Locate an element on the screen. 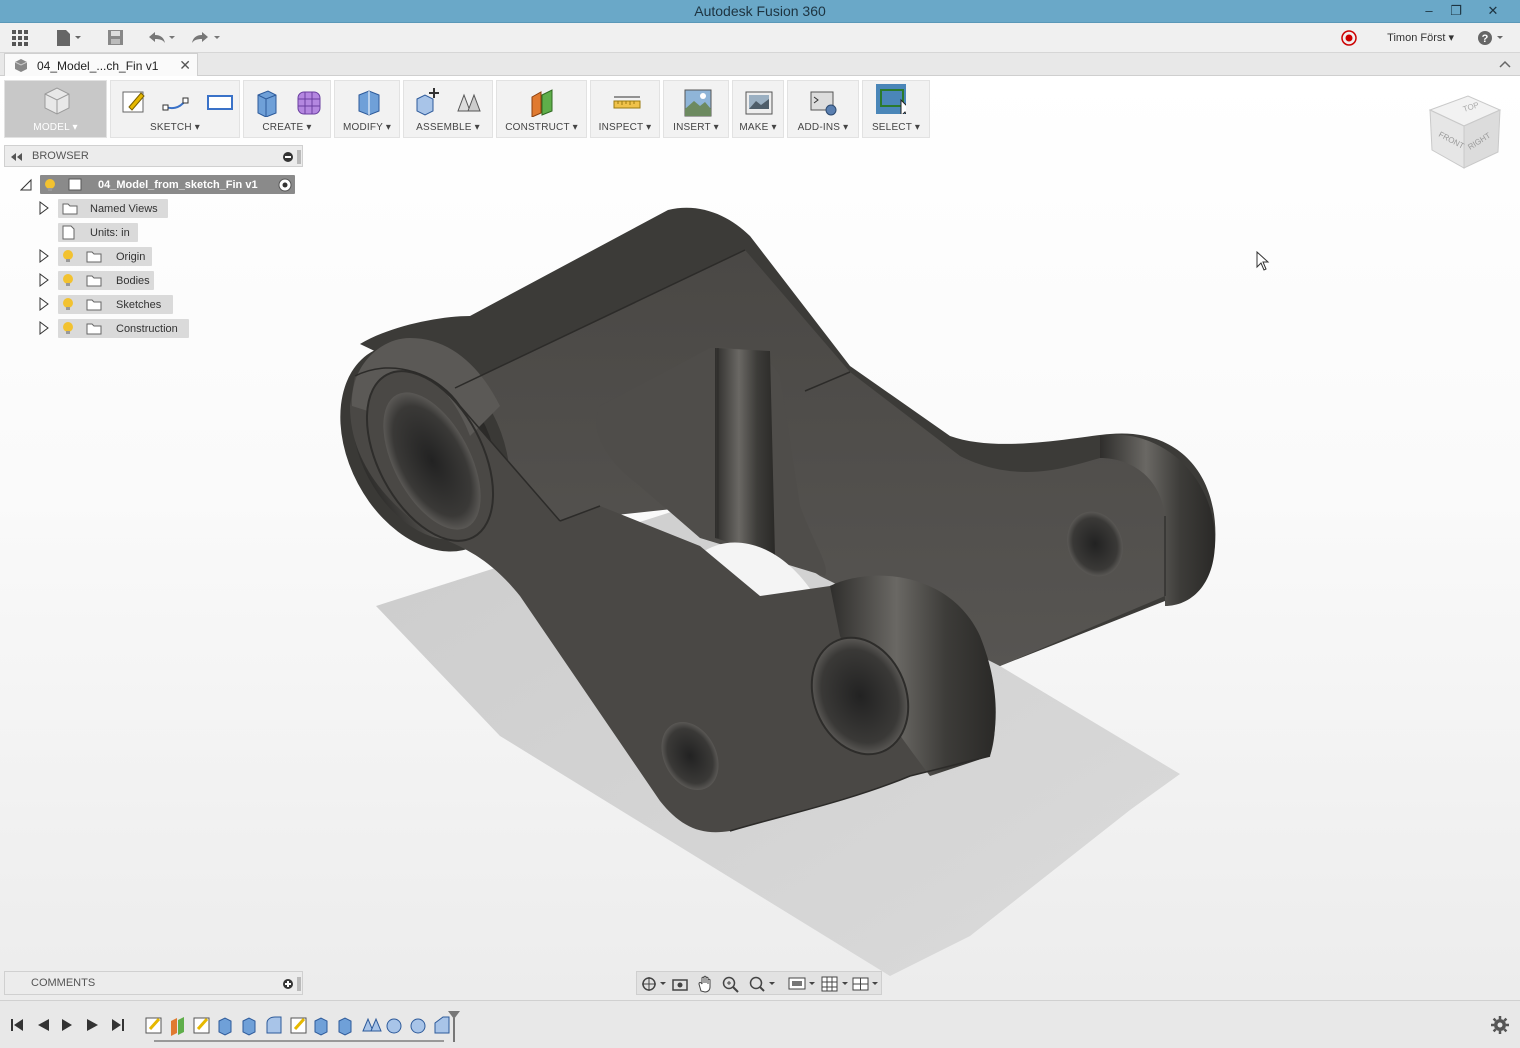 The image size is (1520, 1048). skip-to-end-icon is located at coordinates (118, 1025).